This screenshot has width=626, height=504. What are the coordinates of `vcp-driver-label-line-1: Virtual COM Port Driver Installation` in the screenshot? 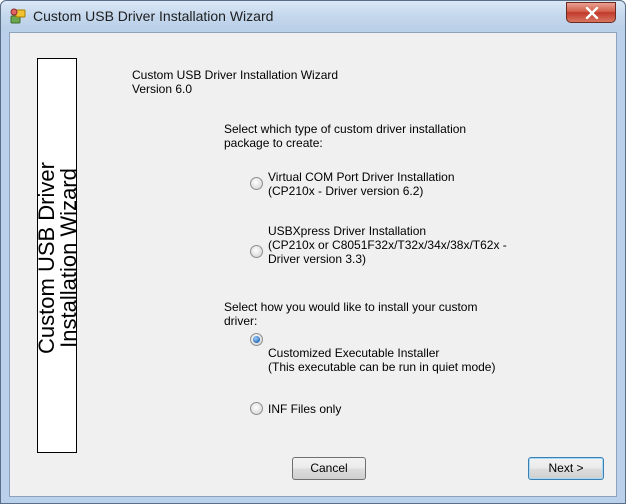 It's located at (361, 177).